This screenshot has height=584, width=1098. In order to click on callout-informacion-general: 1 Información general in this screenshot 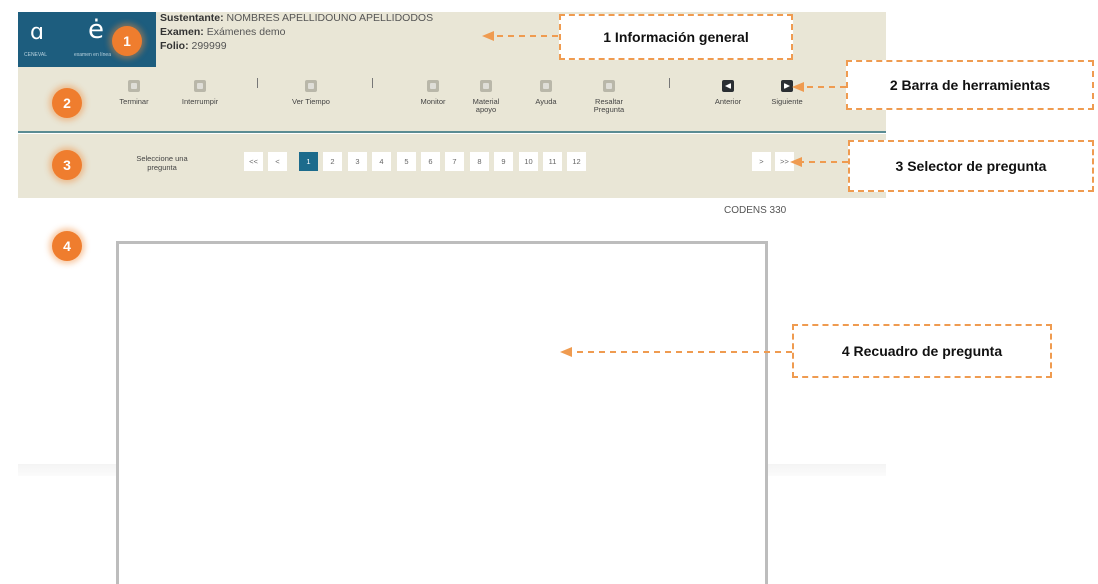, I will do `click(676, 37)`.